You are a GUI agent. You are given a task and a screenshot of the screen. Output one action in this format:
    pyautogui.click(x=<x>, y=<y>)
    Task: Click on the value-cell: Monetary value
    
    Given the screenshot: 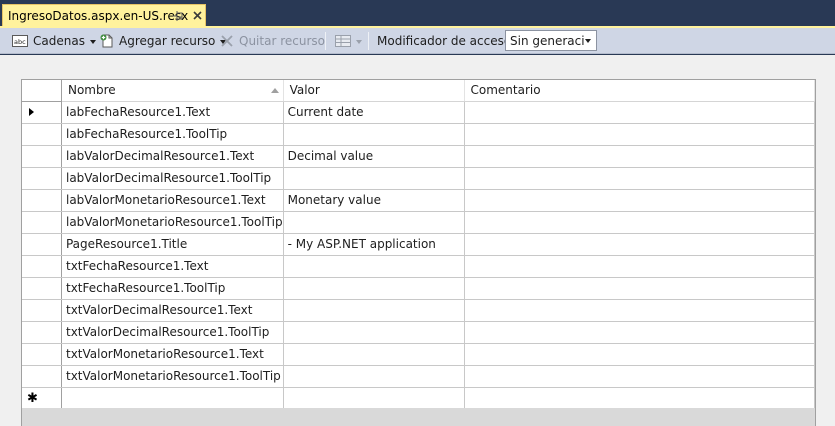 What is the action you would take?
    pyautogui.click(x=374, y=200)
    